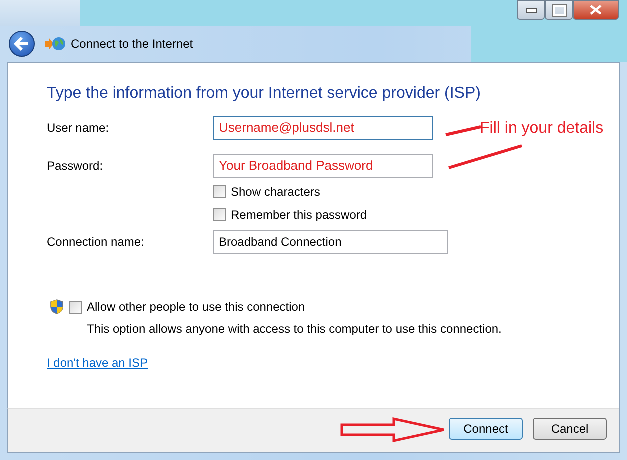 The image size is (627, 460). Describe the element at coordinates (196, 307) in the screenshot. I see `checkbox-label: Allow other people to use this connection` at that location.